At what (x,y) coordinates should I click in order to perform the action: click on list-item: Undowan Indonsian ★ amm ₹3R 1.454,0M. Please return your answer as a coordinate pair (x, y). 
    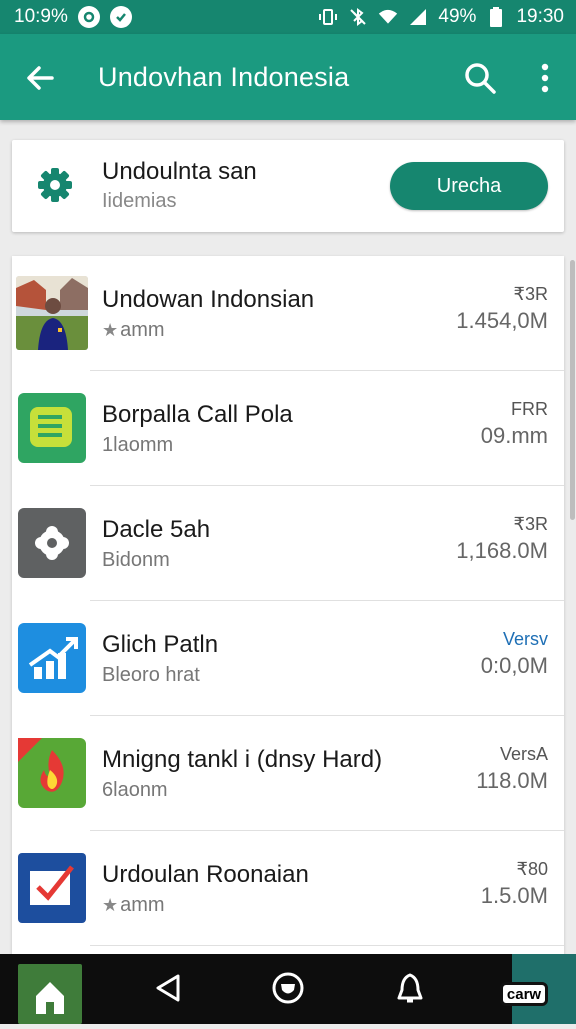
    Looking at the image, I should click on (288, 313).